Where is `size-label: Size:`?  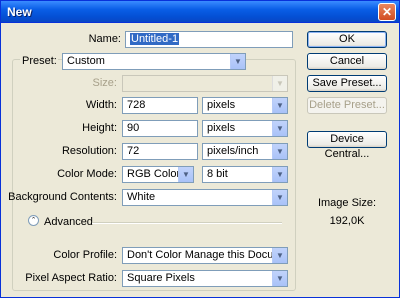 size-label: Size: is located at coordinates (104, 83).